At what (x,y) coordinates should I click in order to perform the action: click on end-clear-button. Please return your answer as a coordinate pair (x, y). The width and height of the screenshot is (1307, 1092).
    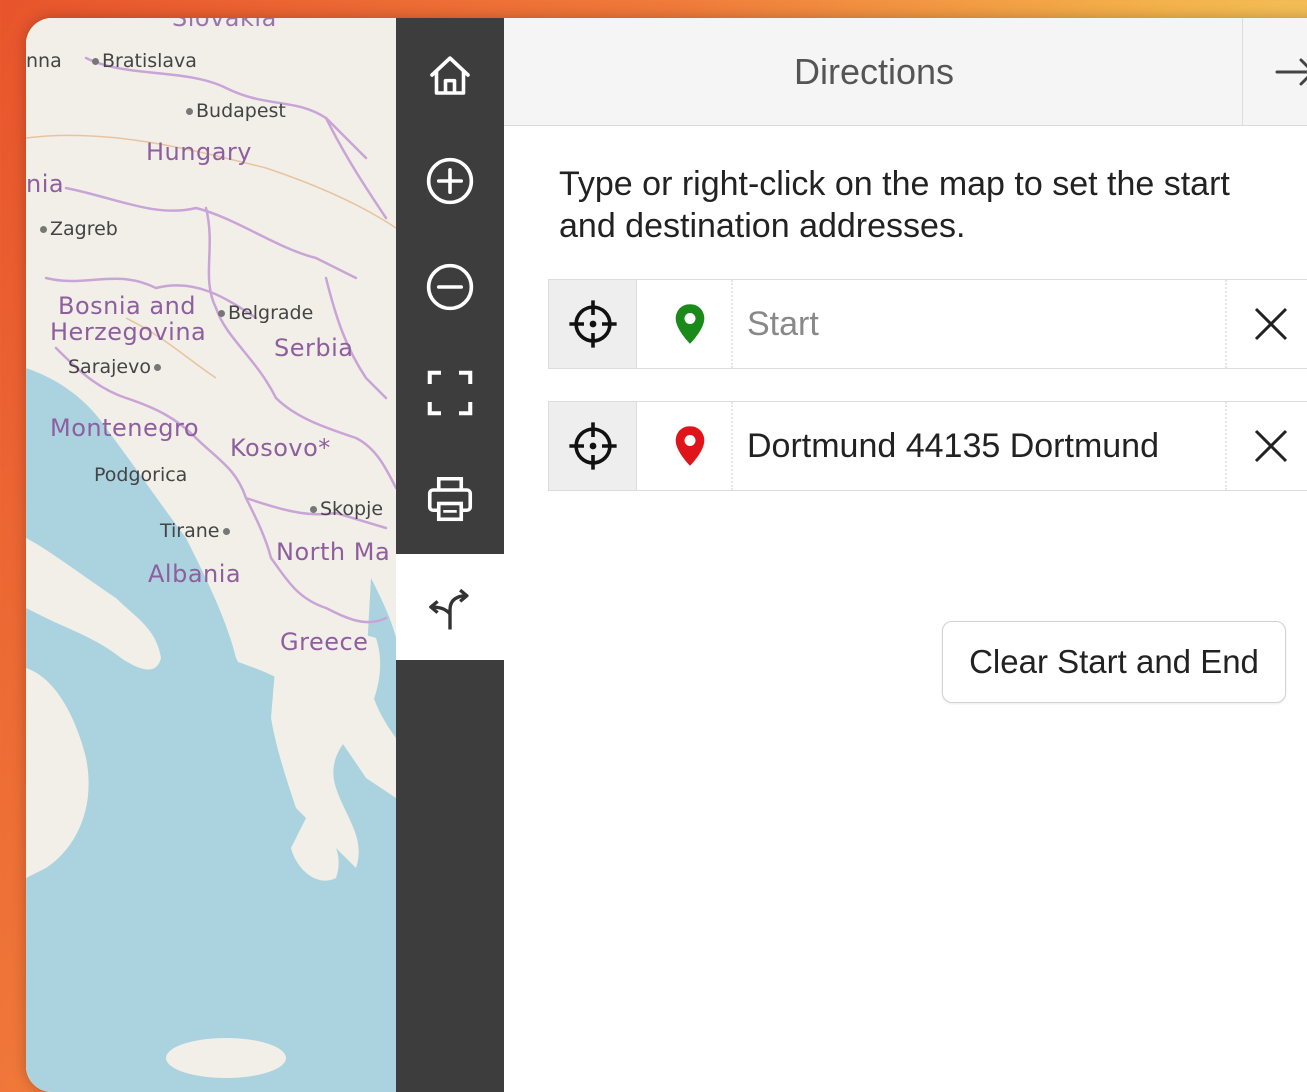
    Looking at the image, I should click on (1266, 446).